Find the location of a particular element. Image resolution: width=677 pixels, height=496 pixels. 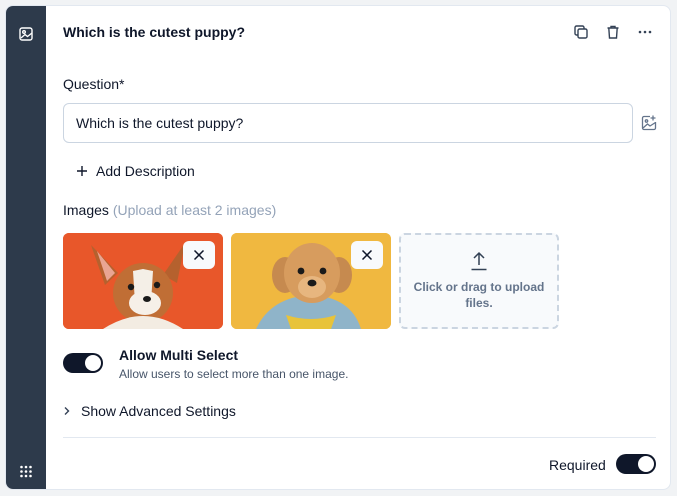

images-label-text: Images is located at coordinates (86, 210).